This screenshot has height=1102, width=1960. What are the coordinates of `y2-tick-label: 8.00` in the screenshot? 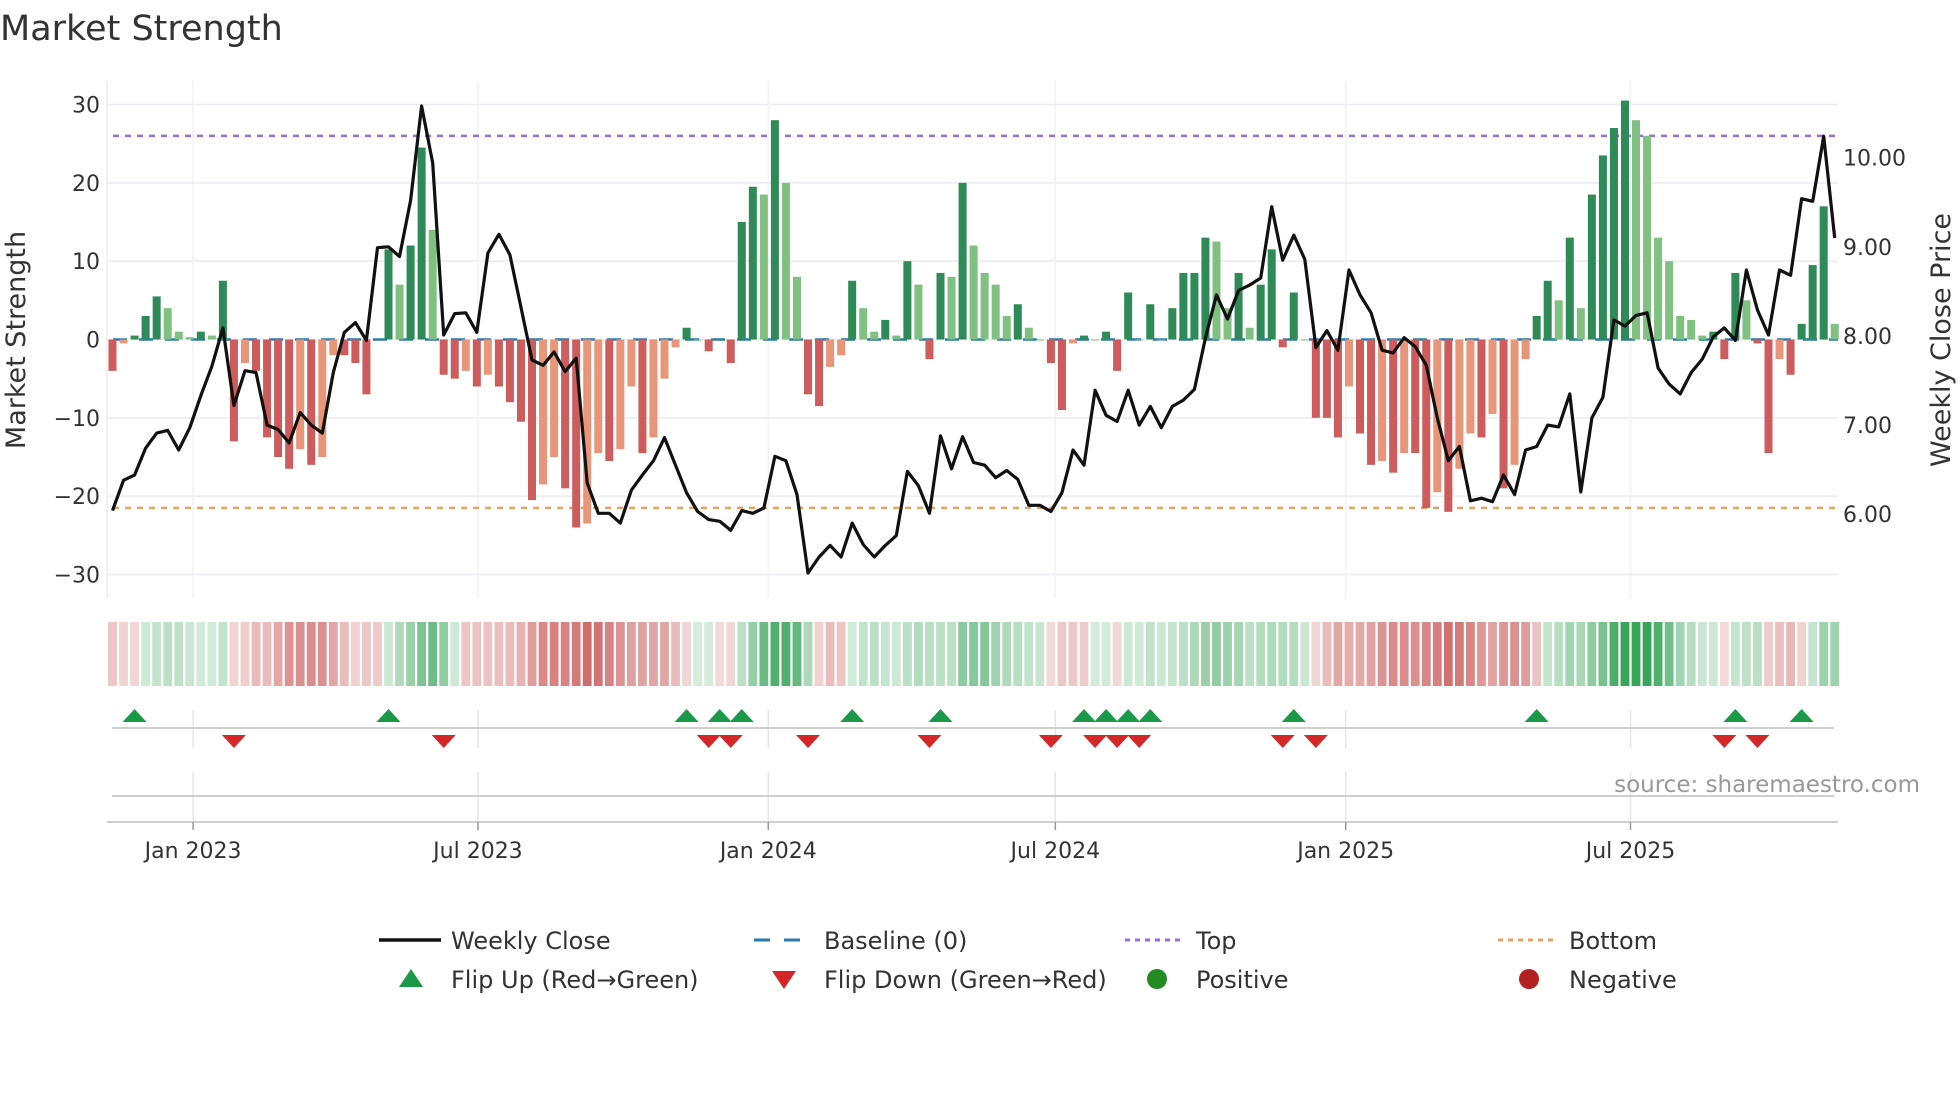 It's located at (1867, 337).